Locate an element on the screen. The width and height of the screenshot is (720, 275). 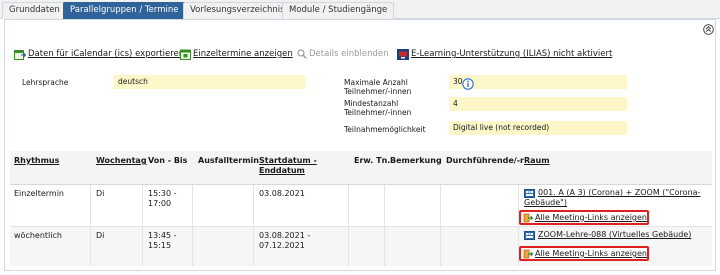
room-link: 001. A (A 3) (Corona) + ZOOM ("Corona- is located at coordinates (619, 193).